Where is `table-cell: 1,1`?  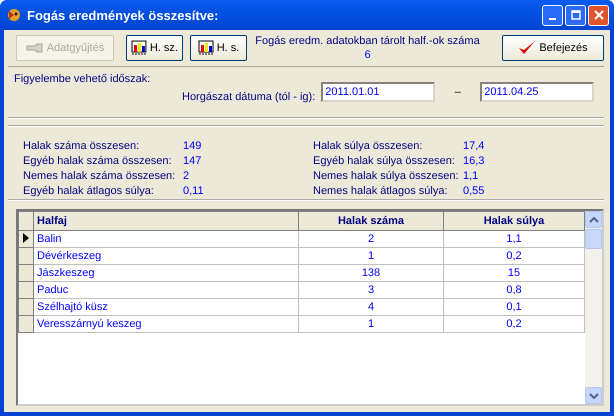
table-cell: 1,1 is located at coordinates (514, 239).